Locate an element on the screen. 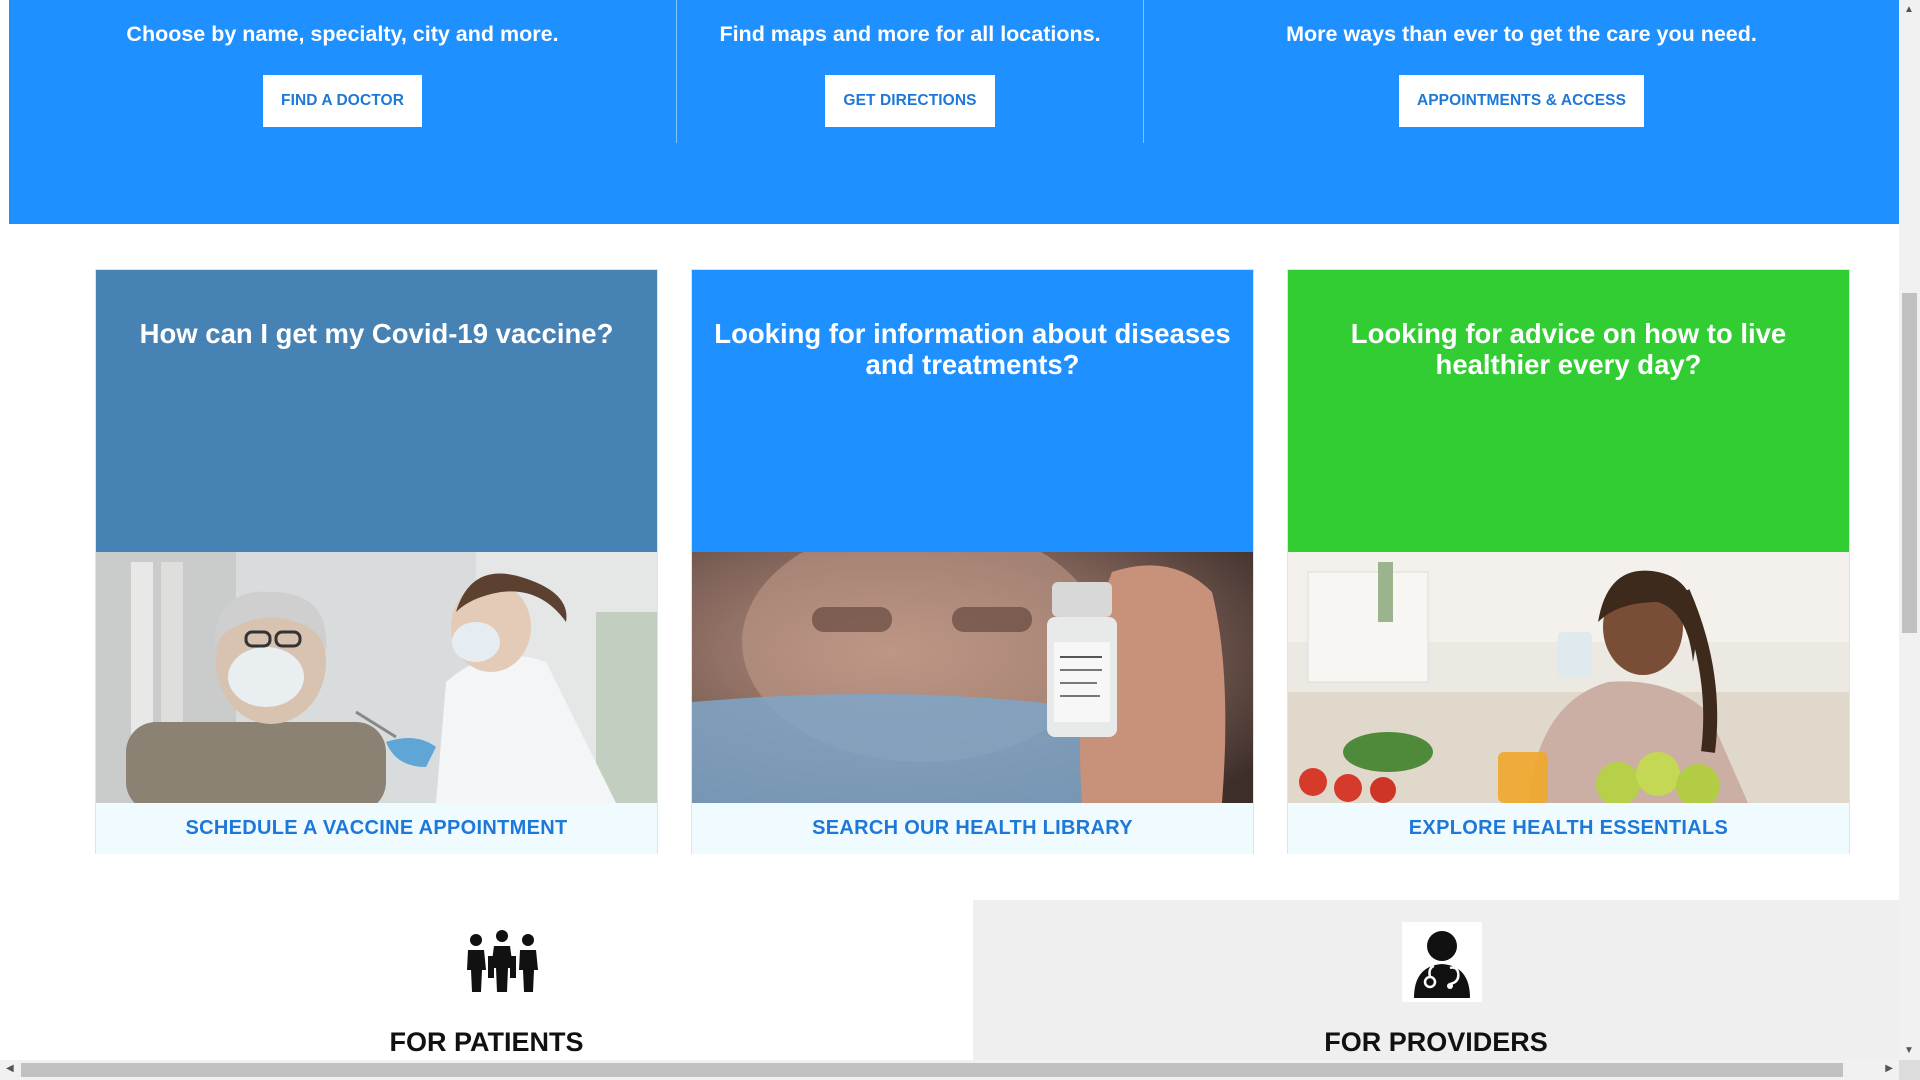 The width and height of the screenshot is (1920, 1080). scroll-left-arrow-icon: ◀ is located at coordinates (10, 1068).